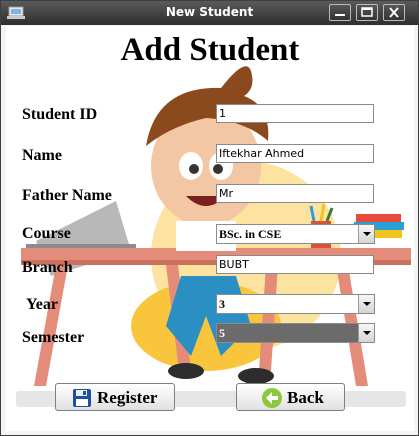 This screenshot has width=419, height=436. Describe the element at coordinates (46, 233) in the screenshot. I see `course-label: Course` at that location.